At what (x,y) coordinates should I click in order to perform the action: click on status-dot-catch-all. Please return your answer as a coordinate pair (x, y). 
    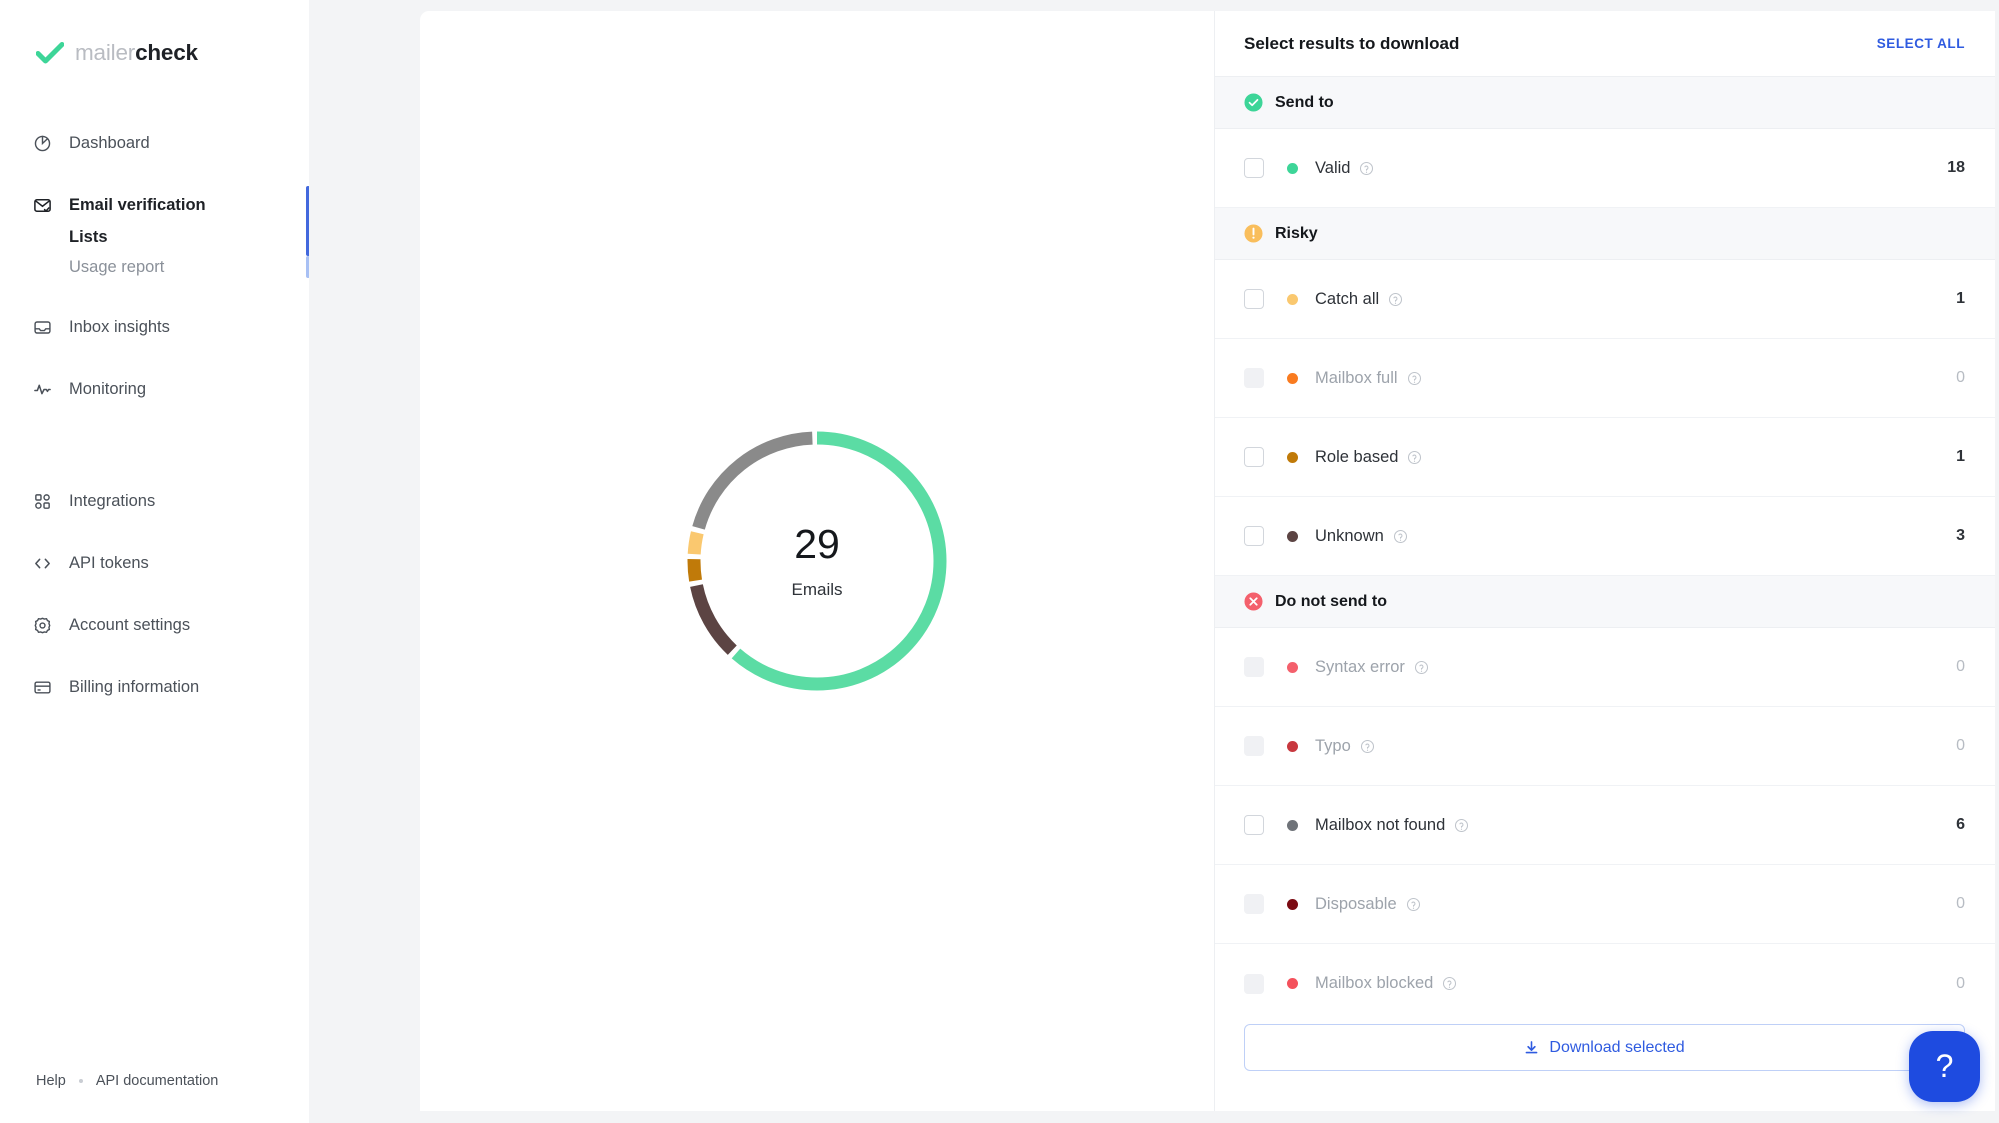
    Looking at the image, I should click on (1292, 299).